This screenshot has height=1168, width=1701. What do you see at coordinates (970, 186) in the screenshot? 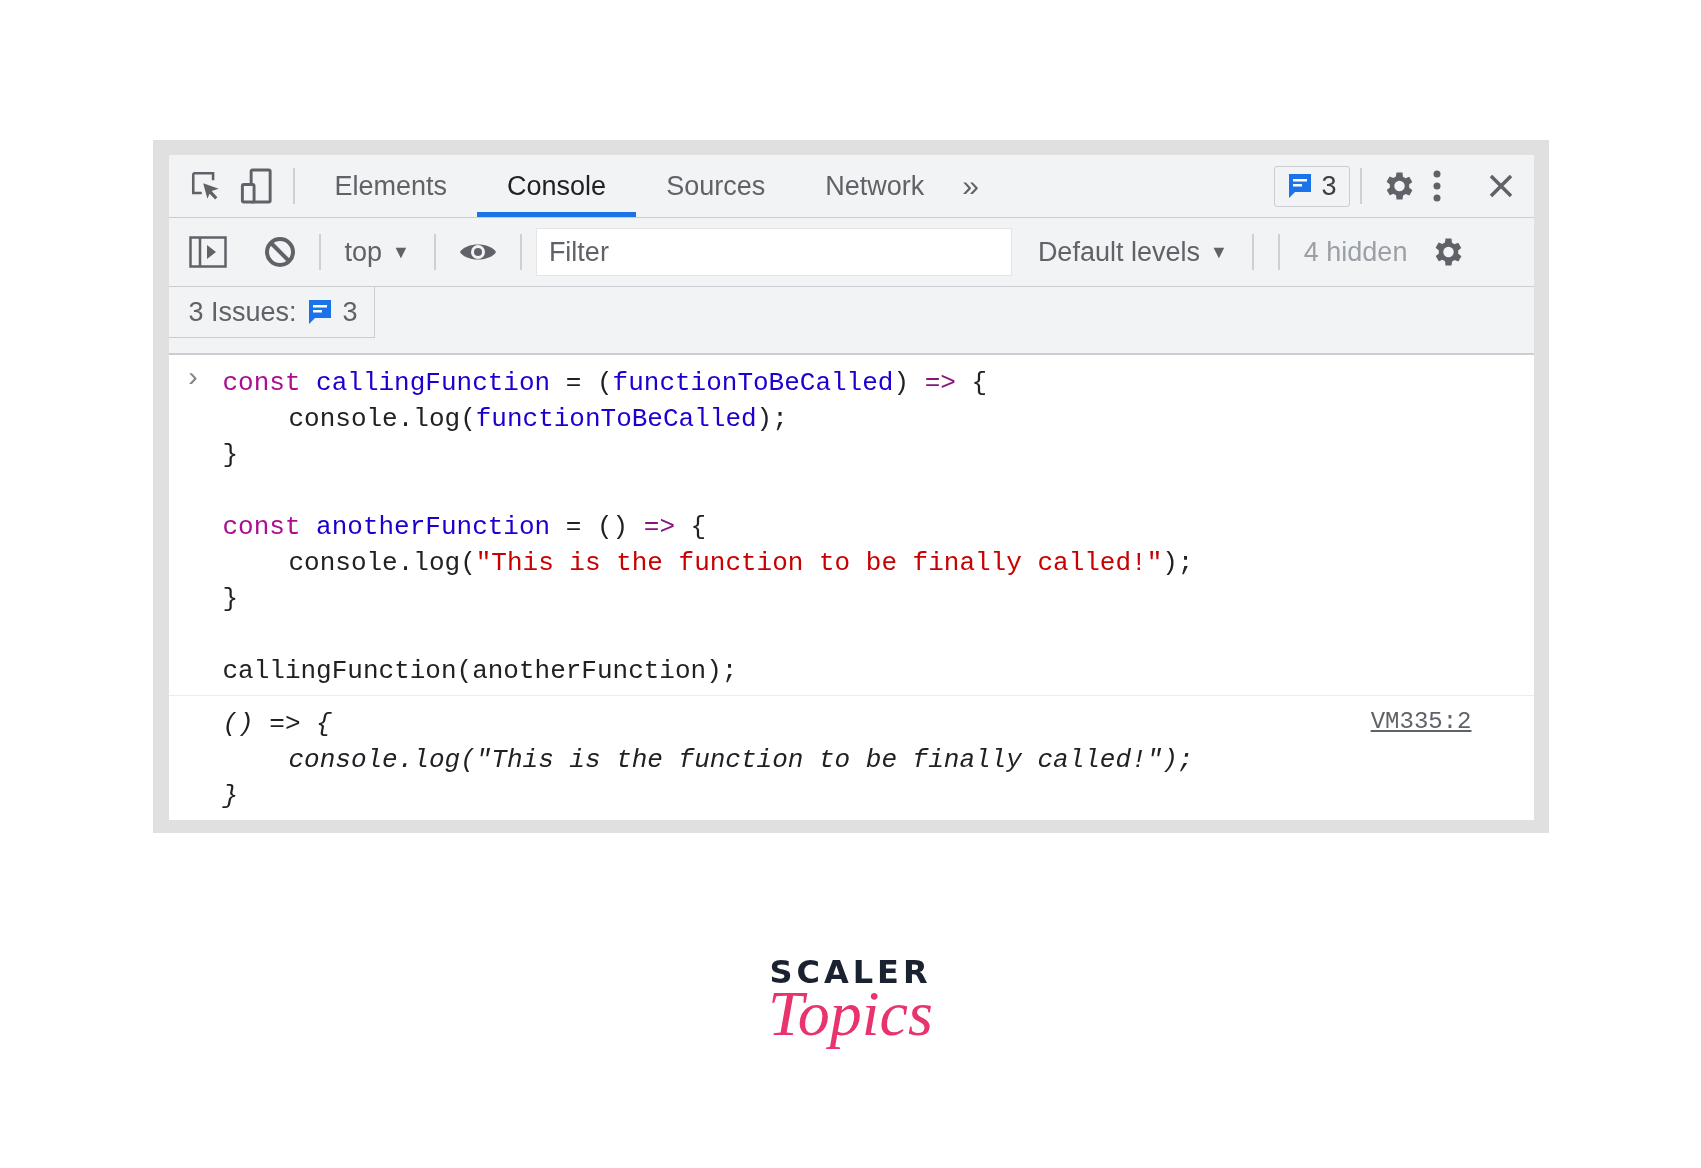
I see `more-tabs-button: »` at bounding box center [970, 186].